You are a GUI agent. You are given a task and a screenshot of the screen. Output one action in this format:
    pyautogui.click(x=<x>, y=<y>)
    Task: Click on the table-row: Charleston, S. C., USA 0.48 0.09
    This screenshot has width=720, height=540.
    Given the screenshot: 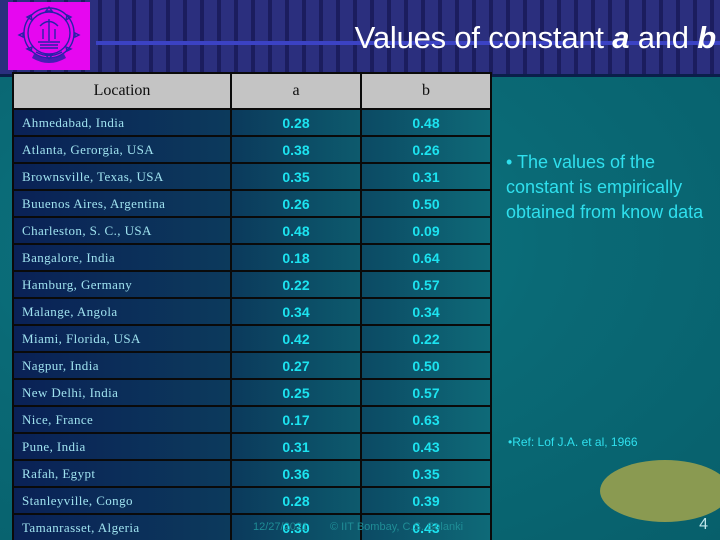 What is the action you would take?
    pyautogui.click(x=252, y=230)
    